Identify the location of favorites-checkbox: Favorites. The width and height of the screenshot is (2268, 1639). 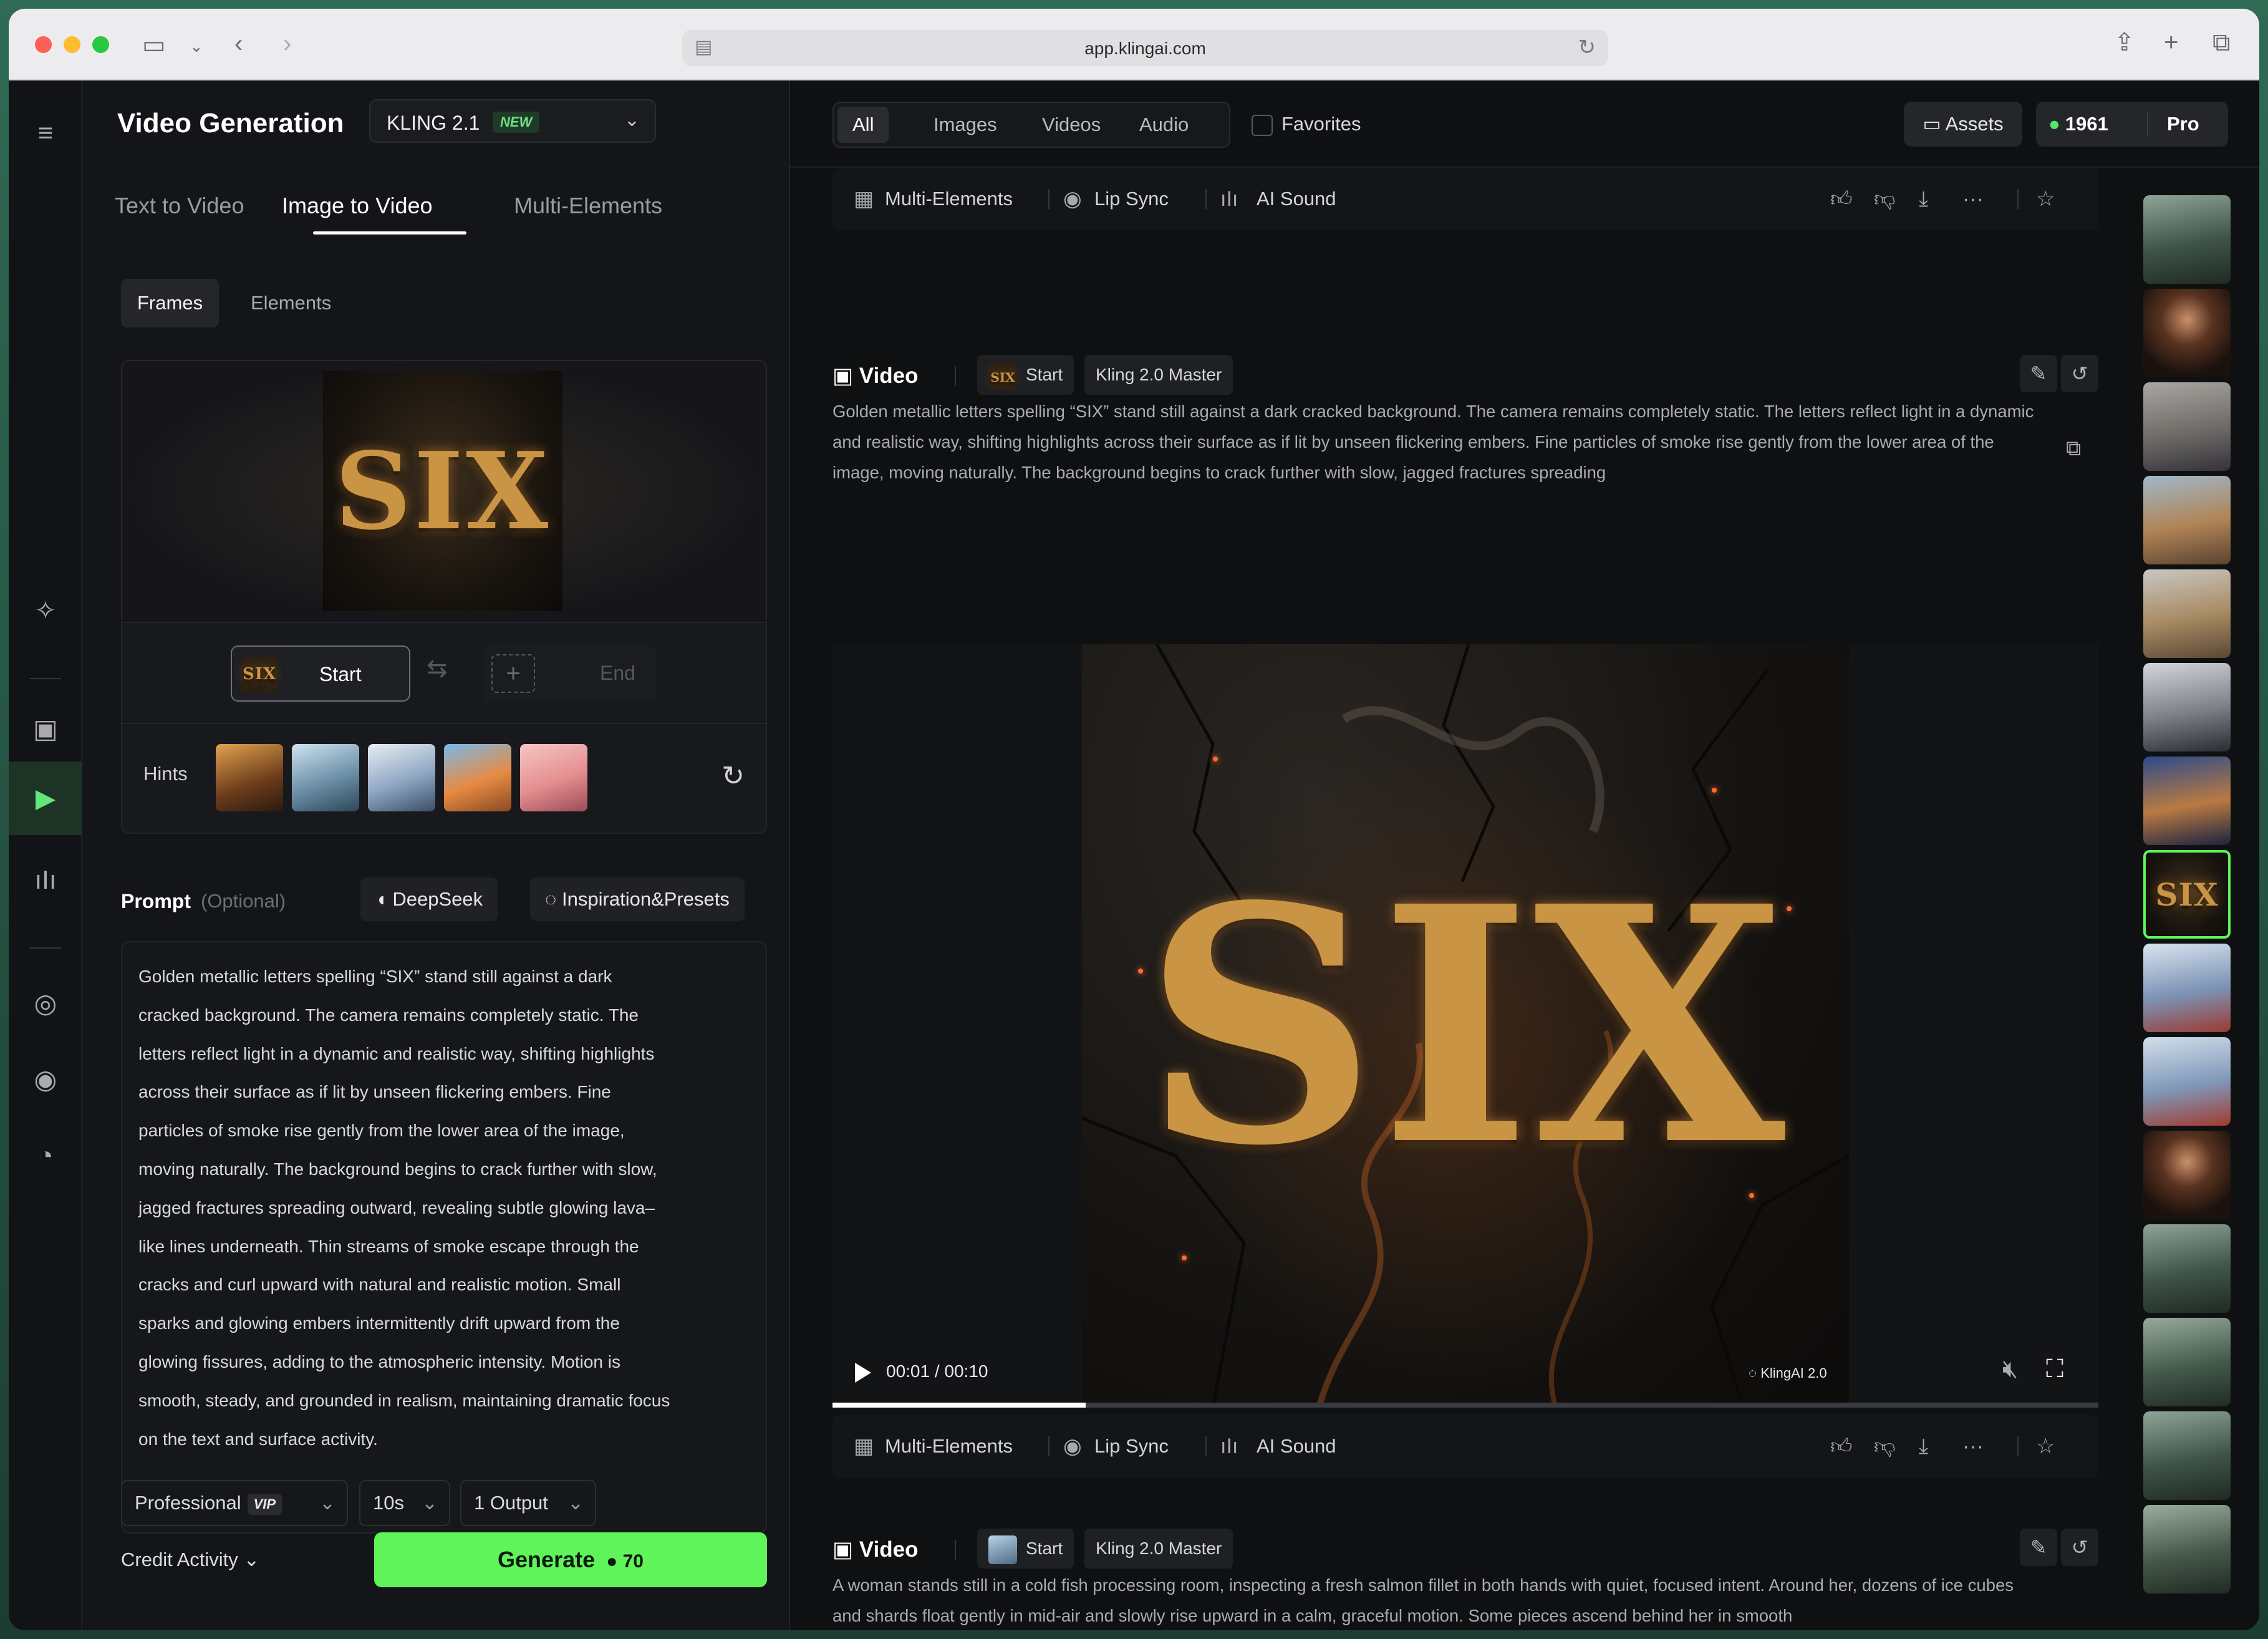
(1306, 124).